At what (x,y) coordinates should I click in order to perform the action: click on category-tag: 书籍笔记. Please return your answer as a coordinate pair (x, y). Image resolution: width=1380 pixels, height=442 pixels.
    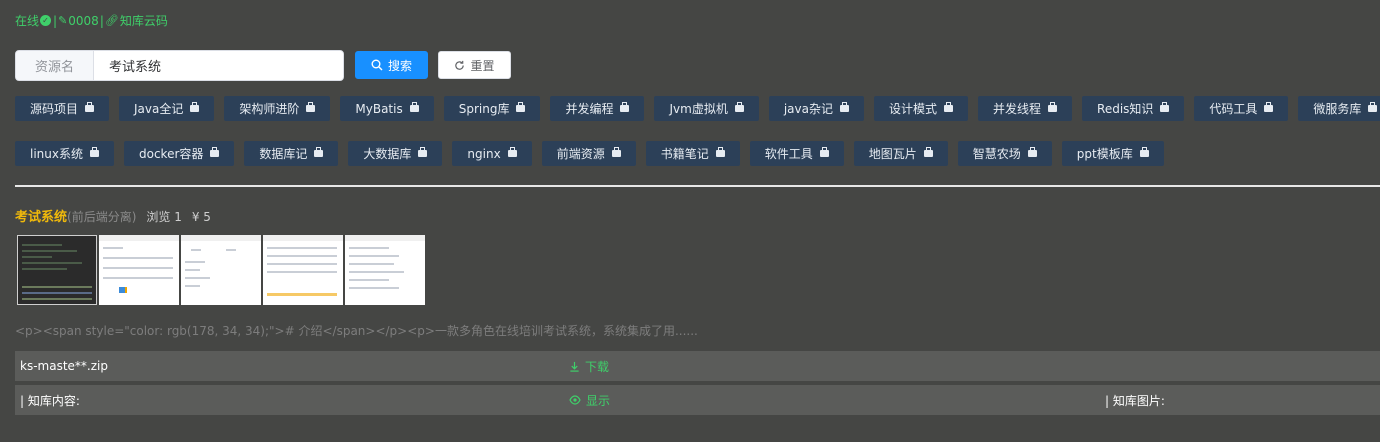
    Looking at the image, I should click on (692, 153).